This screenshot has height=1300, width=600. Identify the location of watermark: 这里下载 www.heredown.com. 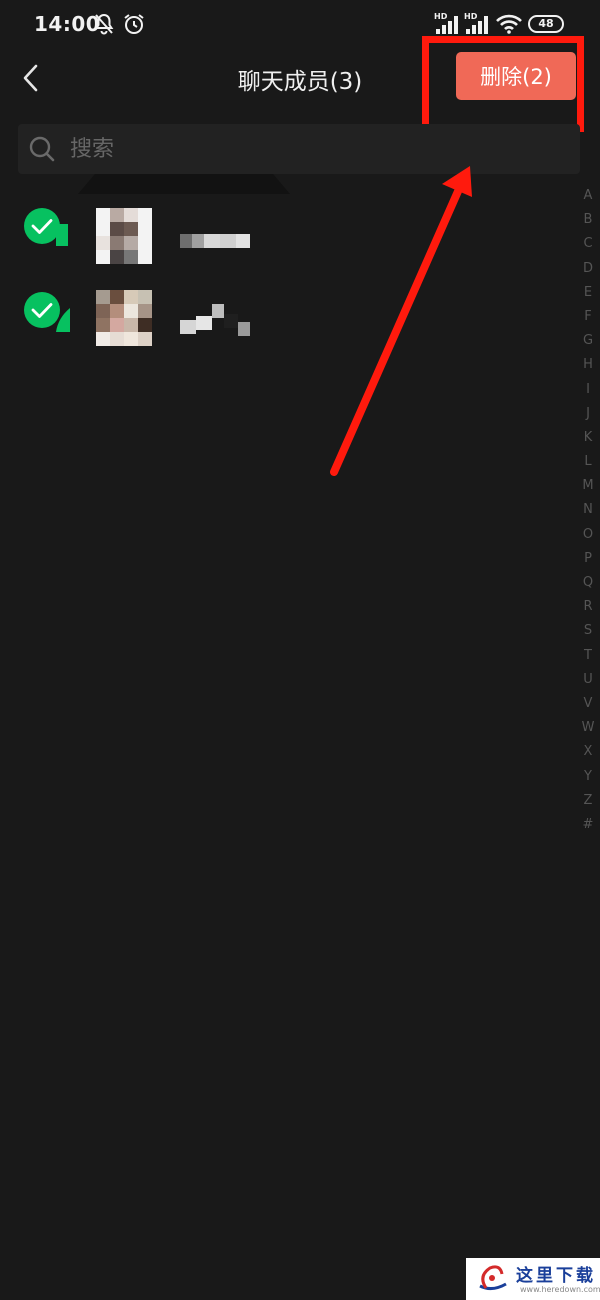
(533, 1279).